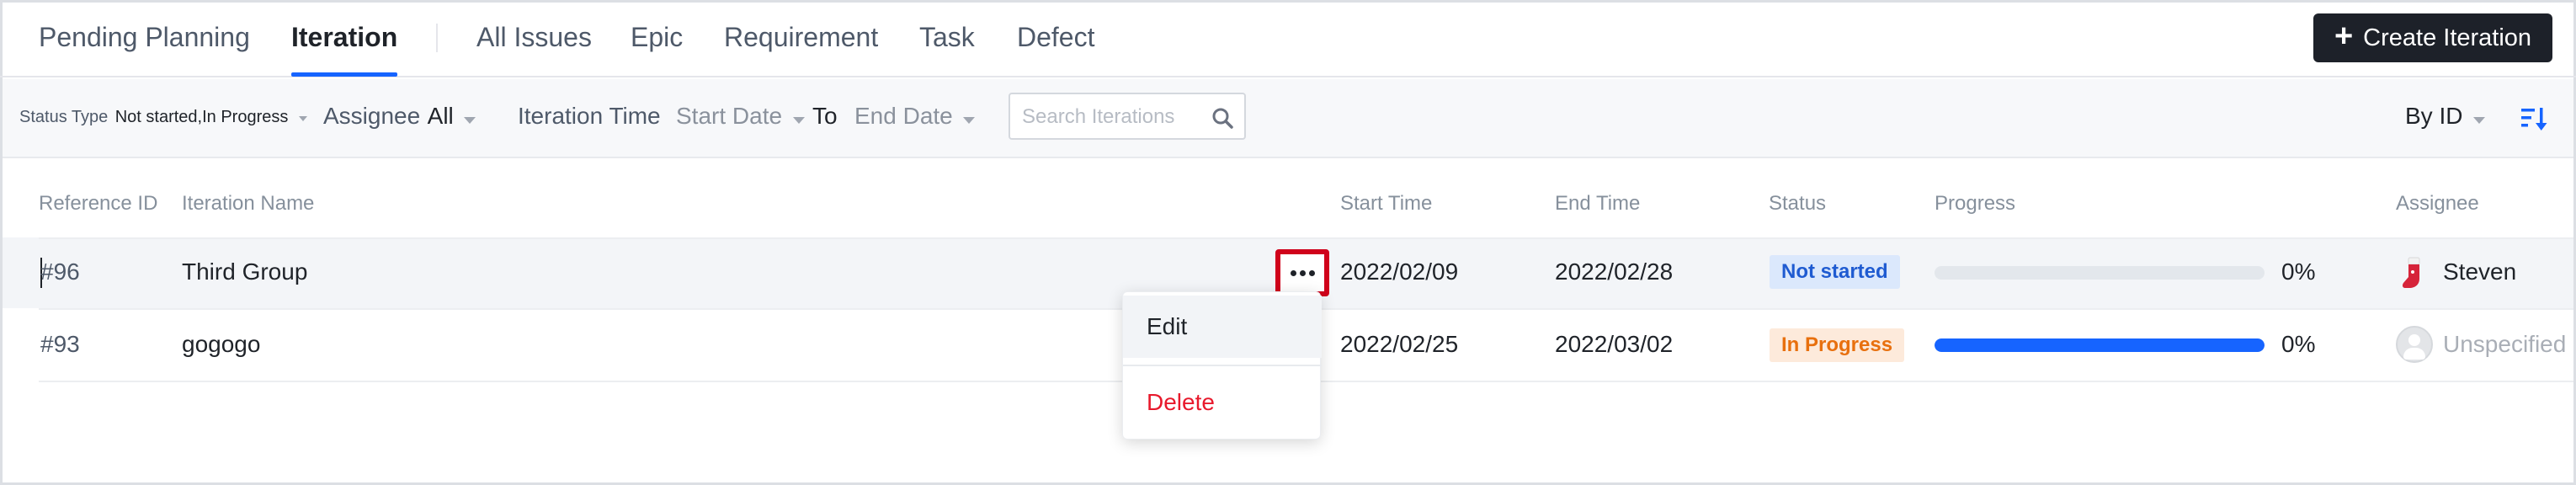 The width and height of the screenshot is (2576, 485). Describe the element at coordinates (64, 117) in the screenshot. I see `status-type-label: Status Type` at that location.